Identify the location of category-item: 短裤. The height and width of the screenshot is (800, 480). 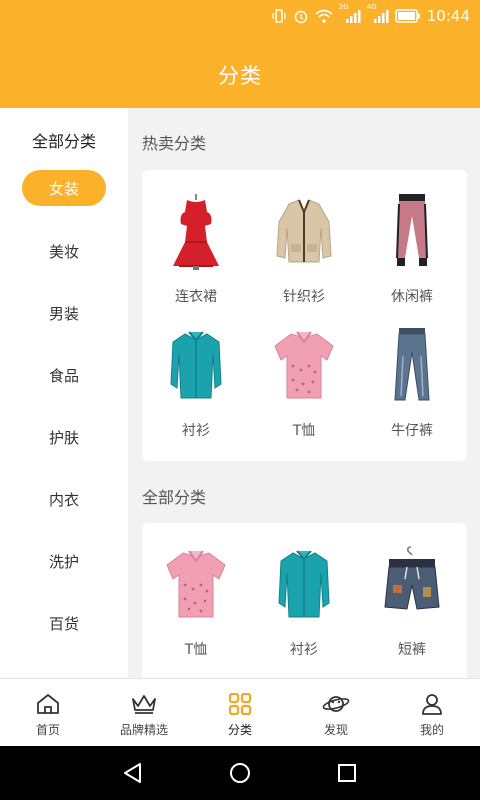
(412, 605).